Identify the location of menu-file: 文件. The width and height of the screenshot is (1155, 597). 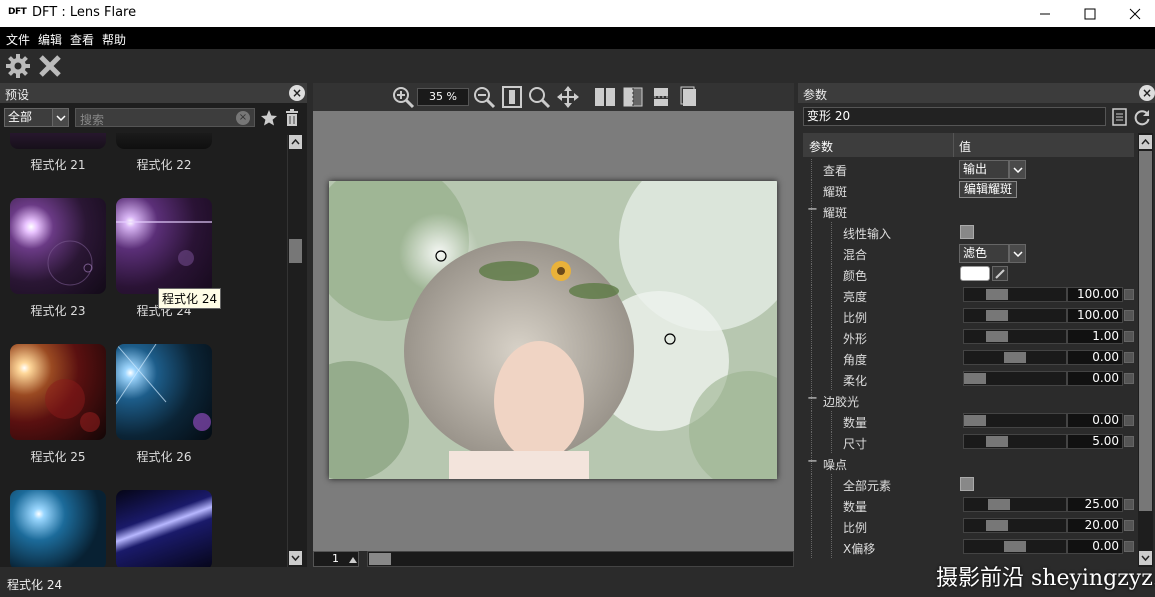
(18, 39).